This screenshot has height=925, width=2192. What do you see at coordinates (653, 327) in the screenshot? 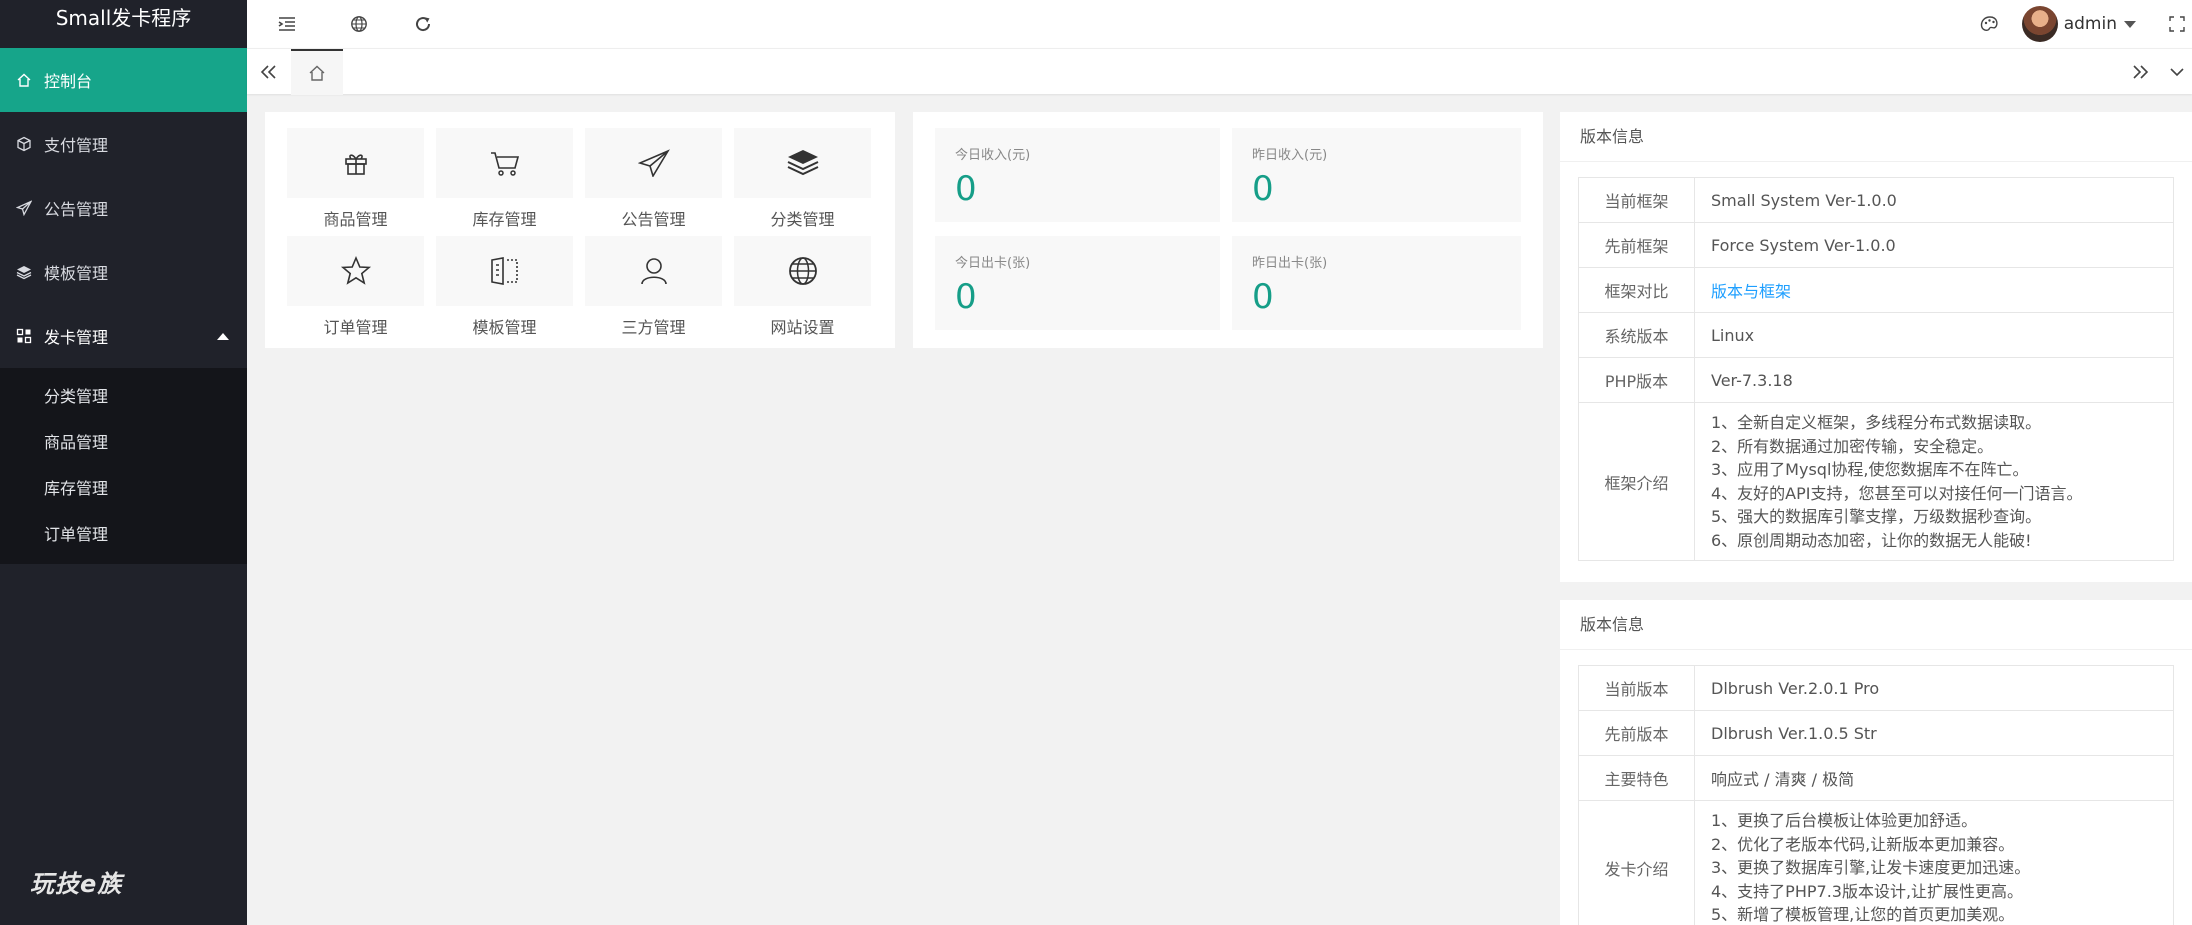
I see `quick-item-label: 三方管理` at bounding box center [653, 327].